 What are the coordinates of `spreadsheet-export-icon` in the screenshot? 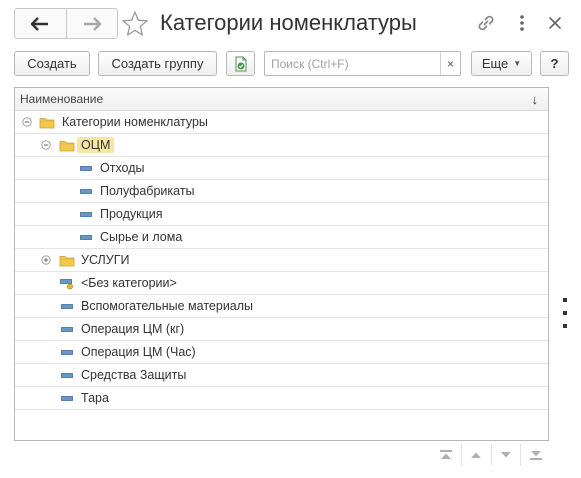 It's located at (240, 63).